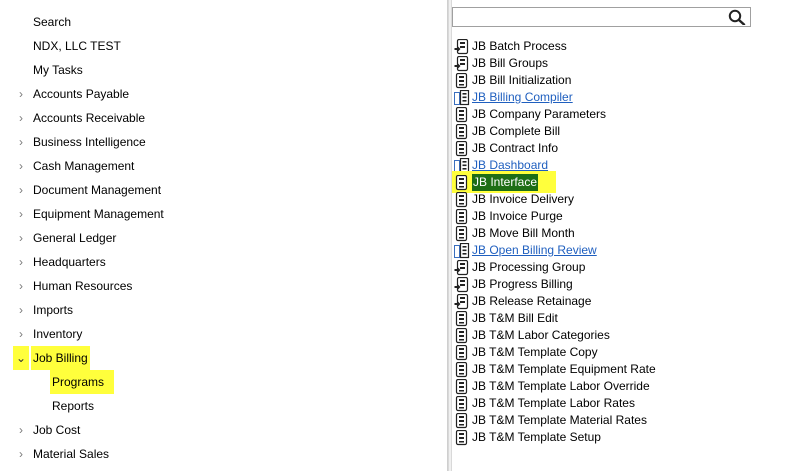  I want to click on nav-item-label: Job Cost, so click(57, 430).